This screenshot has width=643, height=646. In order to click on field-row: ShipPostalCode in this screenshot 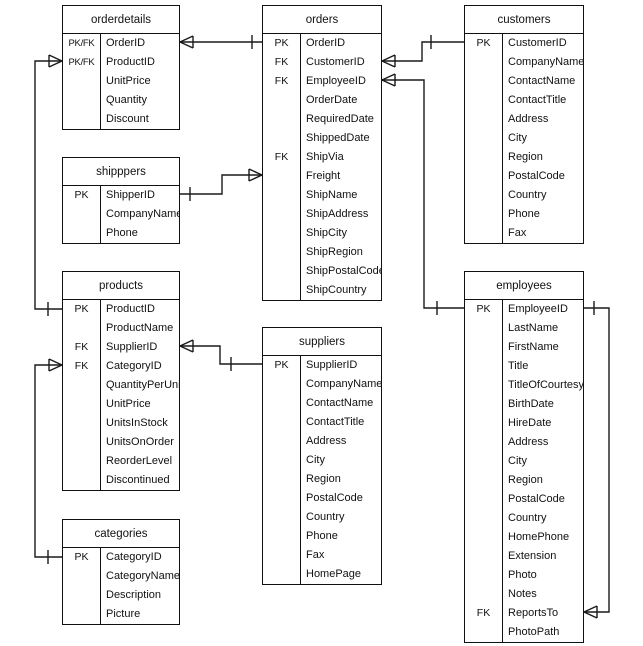, I will do `click(322, 271)`.